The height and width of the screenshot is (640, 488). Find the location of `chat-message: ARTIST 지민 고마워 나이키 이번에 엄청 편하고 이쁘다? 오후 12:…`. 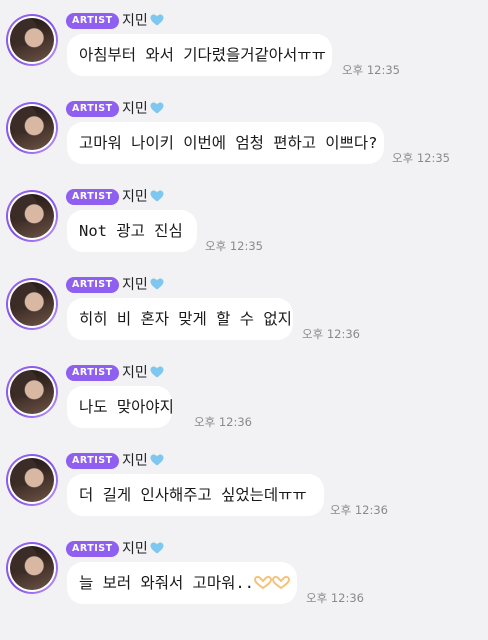

chat-message: ARTIST 지민 고마워 나이키 이번에 엄청 편하고 이쁘다? 오후 12:… is located at coordinates (244, 142).